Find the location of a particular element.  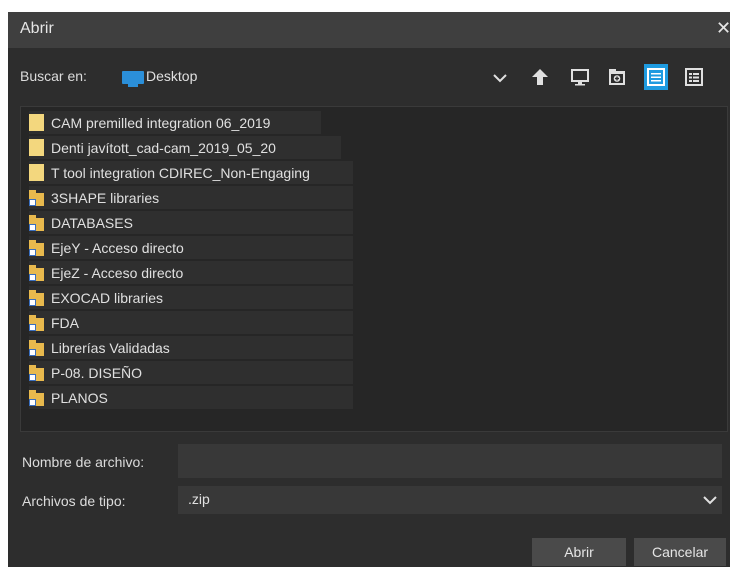

list-item: DATABASES is located at coordinates (191, 222).